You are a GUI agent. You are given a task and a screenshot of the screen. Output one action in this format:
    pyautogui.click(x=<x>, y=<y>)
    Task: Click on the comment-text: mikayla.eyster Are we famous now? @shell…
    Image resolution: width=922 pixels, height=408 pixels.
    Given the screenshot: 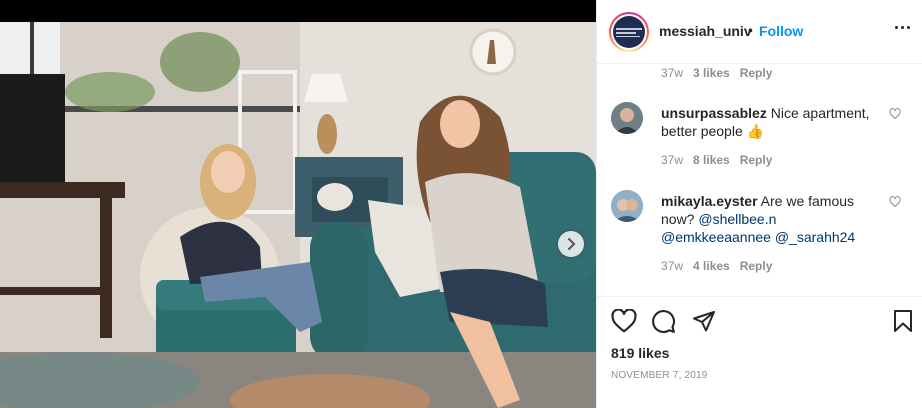 What is the action you would take?
    pyautogui.click(x=774, y=219)
    